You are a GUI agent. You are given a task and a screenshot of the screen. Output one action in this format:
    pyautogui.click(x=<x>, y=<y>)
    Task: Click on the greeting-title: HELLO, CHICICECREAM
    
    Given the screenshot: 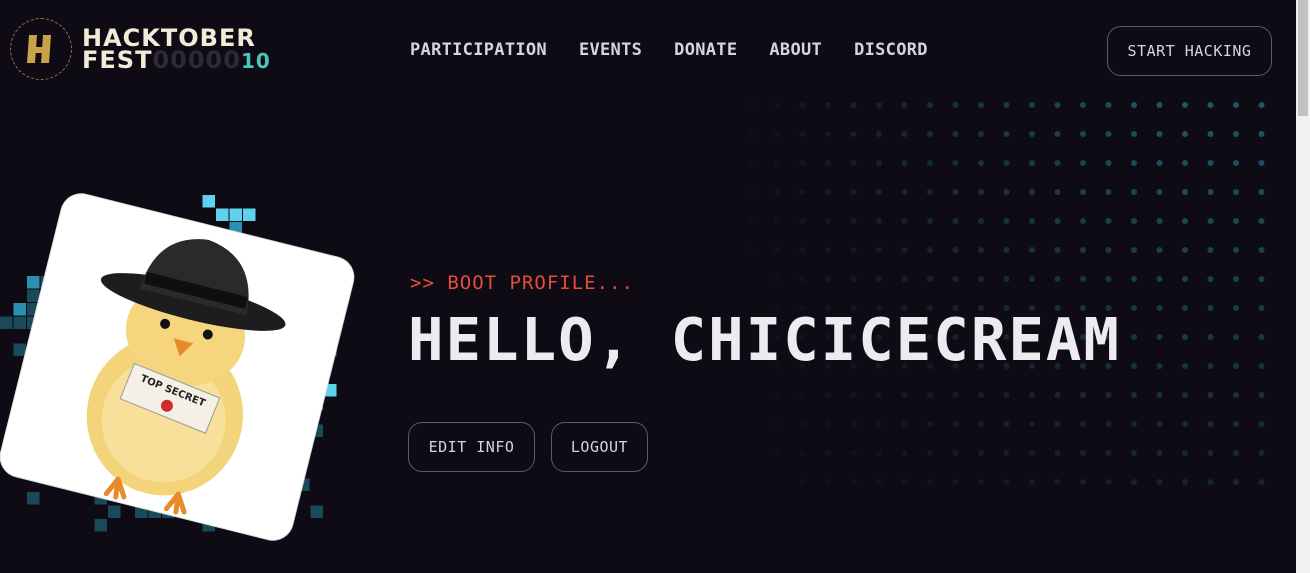 What is the action you would take?
    pyautogui.click(x=764, y=339)
    